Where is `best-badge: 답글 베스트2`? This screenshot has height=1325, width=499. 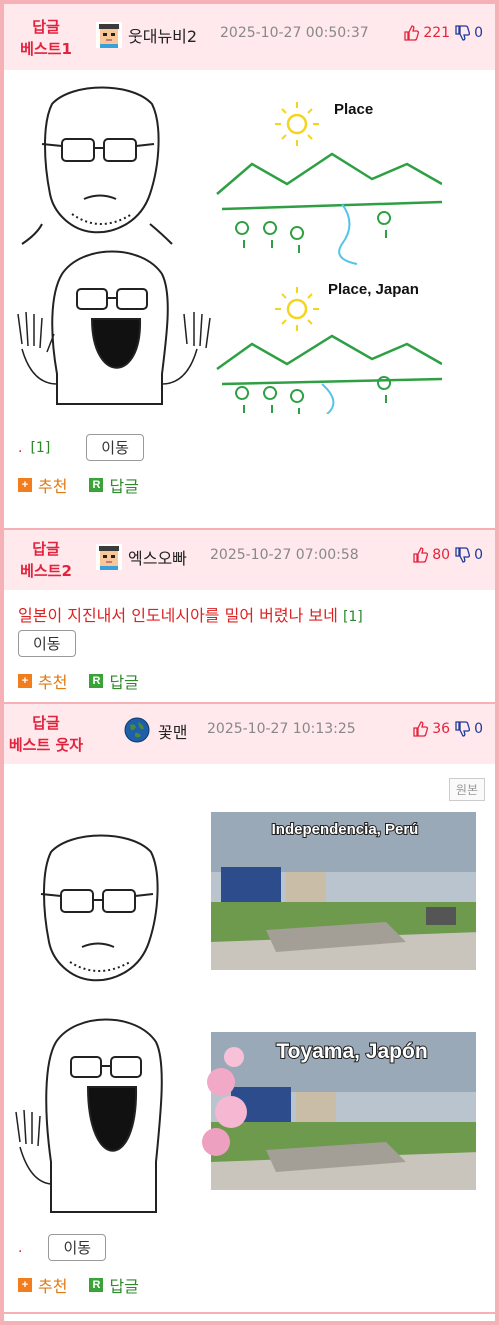
best-badge: 답글 베스트2 is located at coordinates (46, 560).